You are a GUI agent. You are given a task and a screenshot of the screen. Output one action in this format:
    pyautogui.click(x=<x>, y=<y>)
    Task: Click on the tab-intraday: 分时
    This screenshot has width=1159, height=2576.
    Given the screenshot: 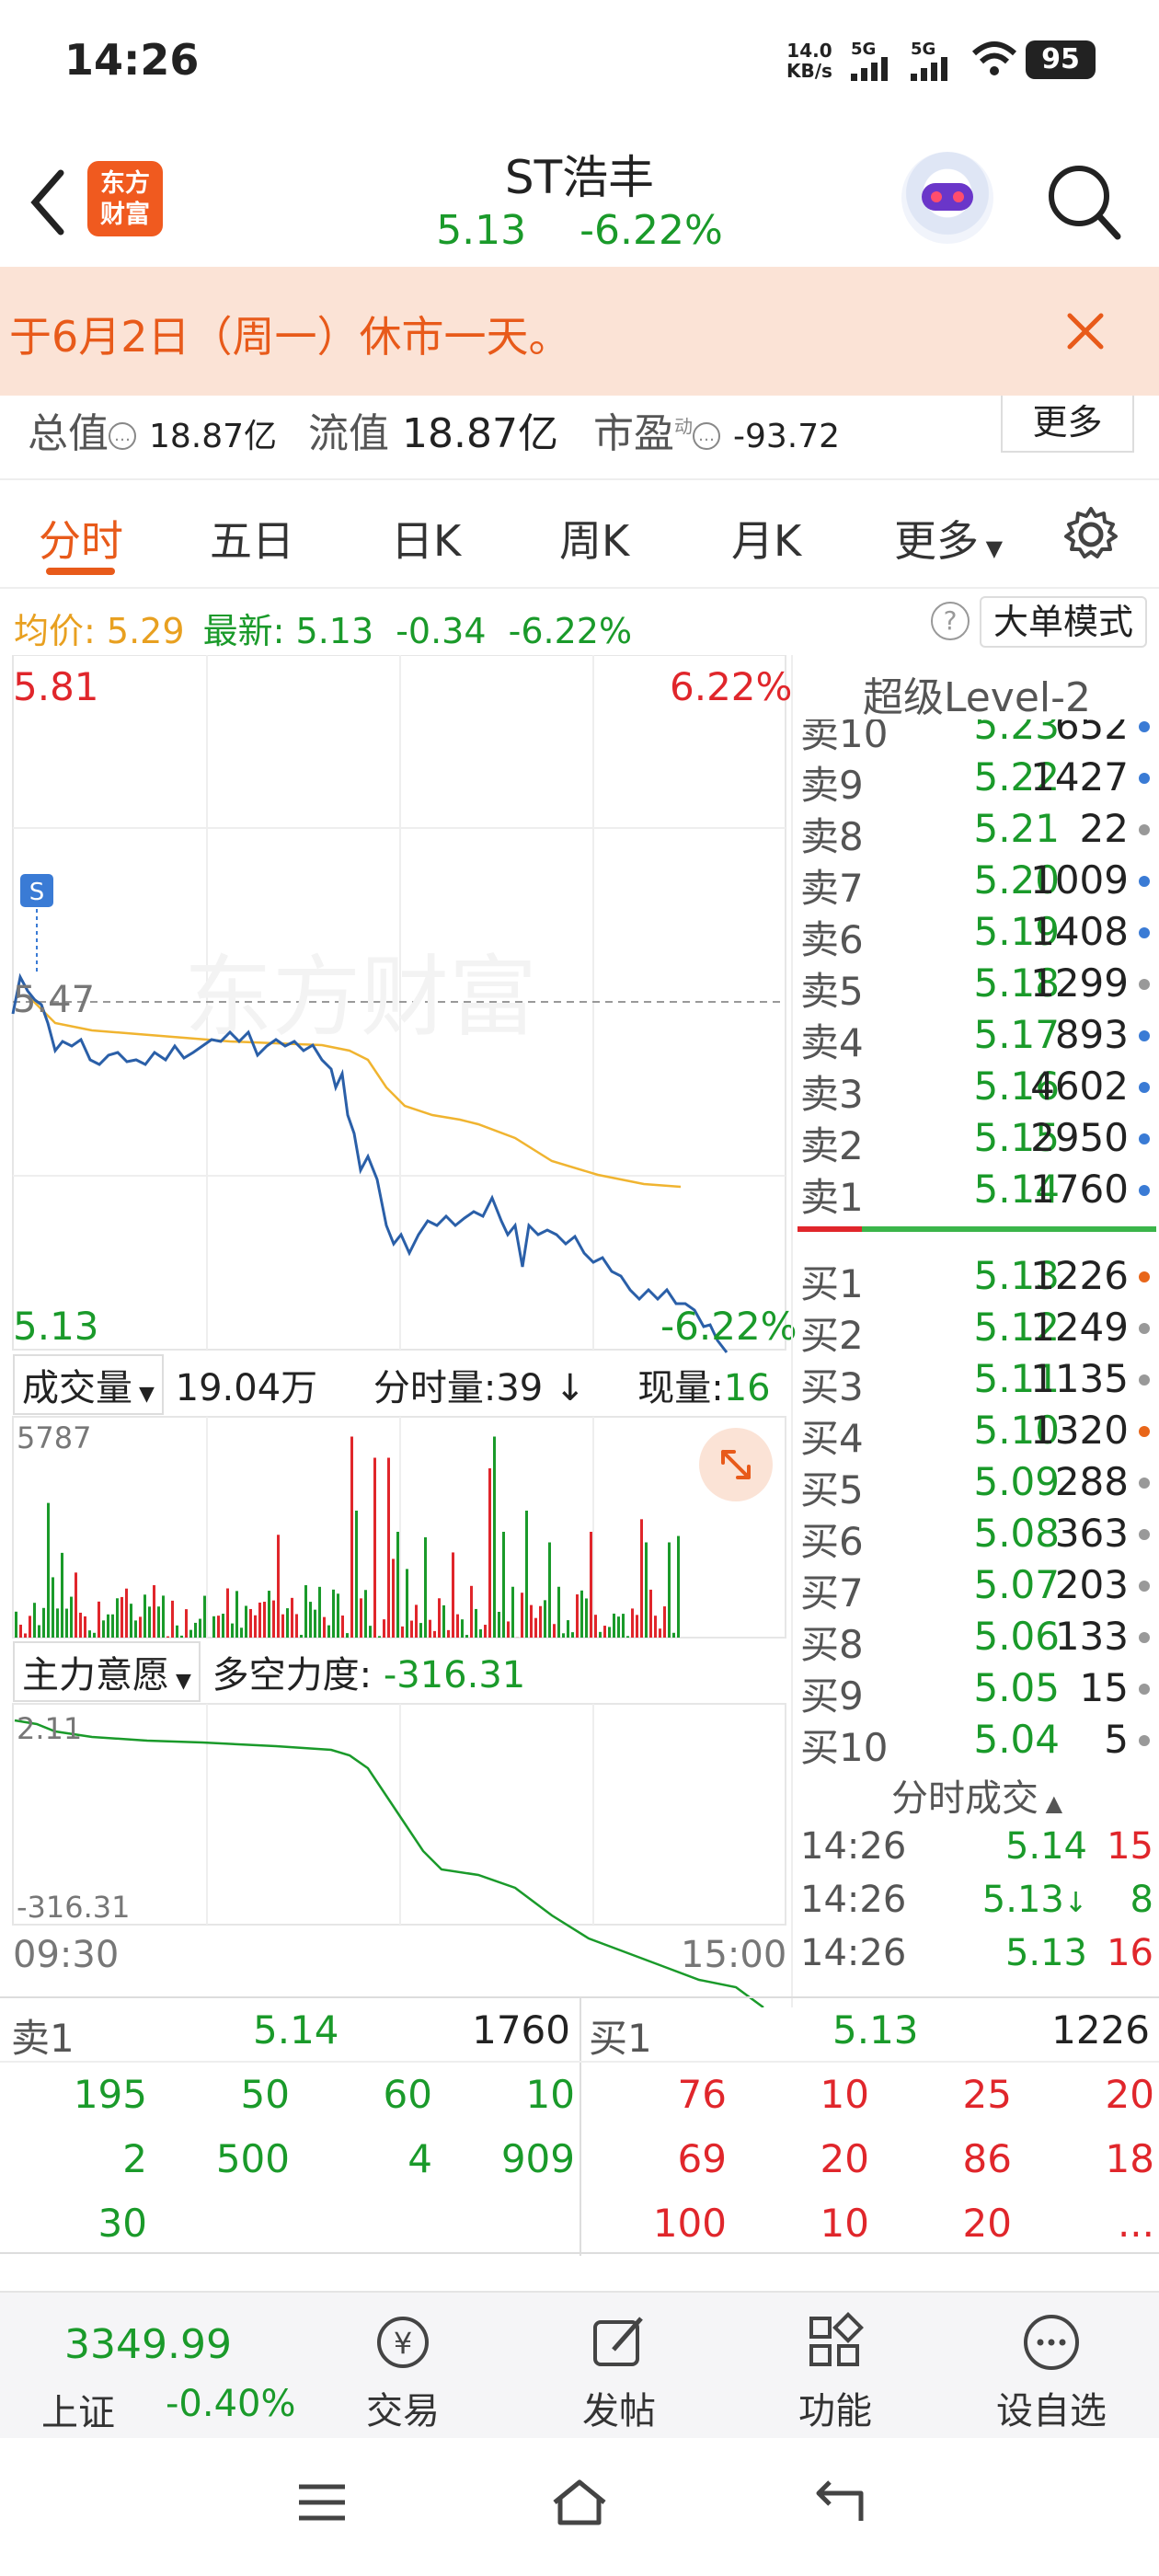 What is the action you would take?
    pyautogui.click(x=81, y=538)
    